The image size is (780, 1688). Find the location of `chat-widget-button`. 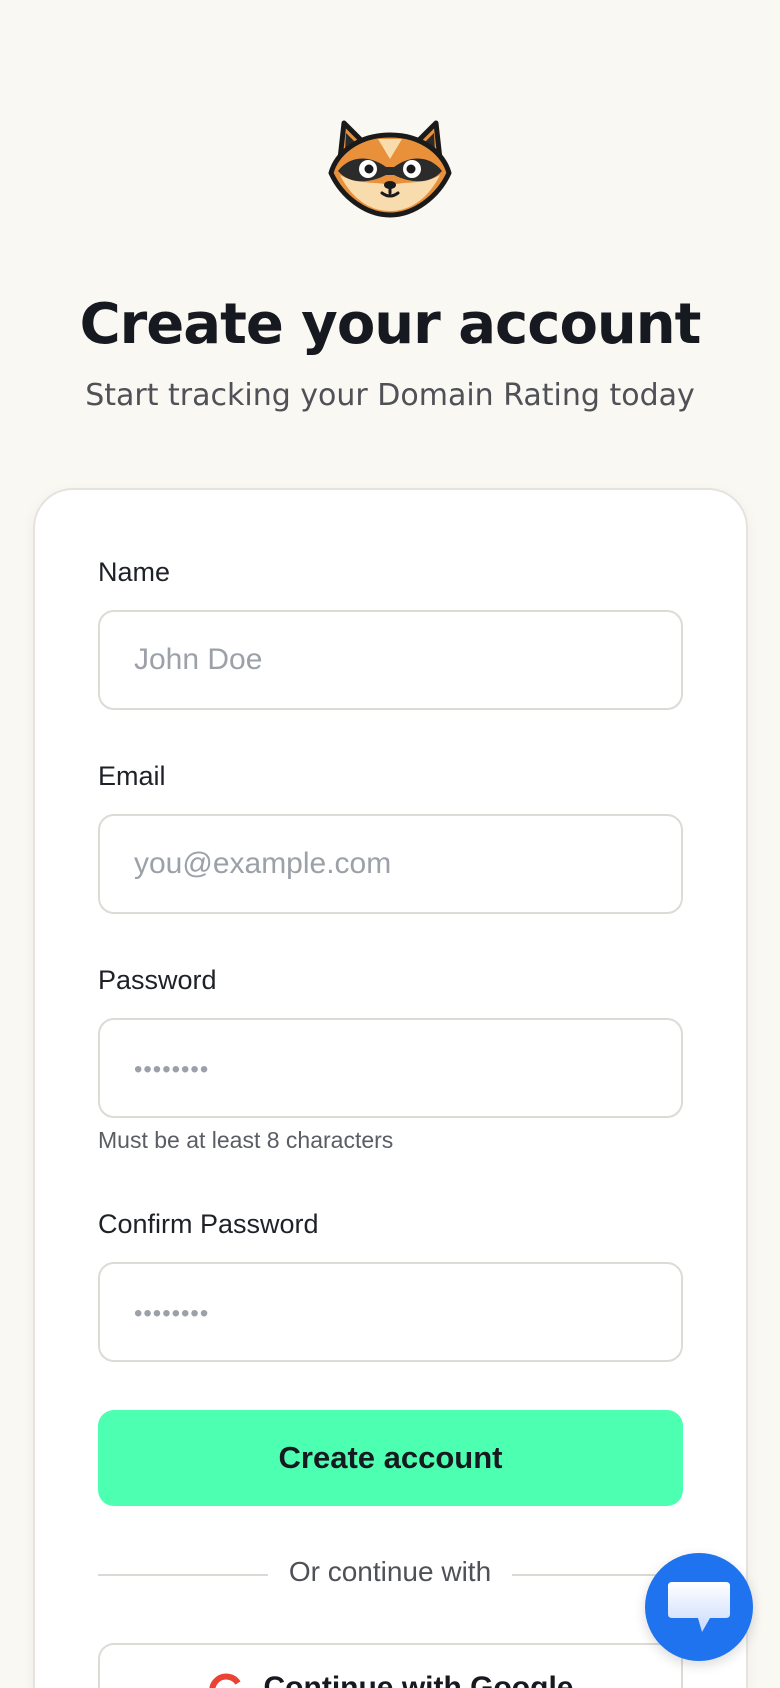

chat-widget-button is located at coordinates (699, 1607).